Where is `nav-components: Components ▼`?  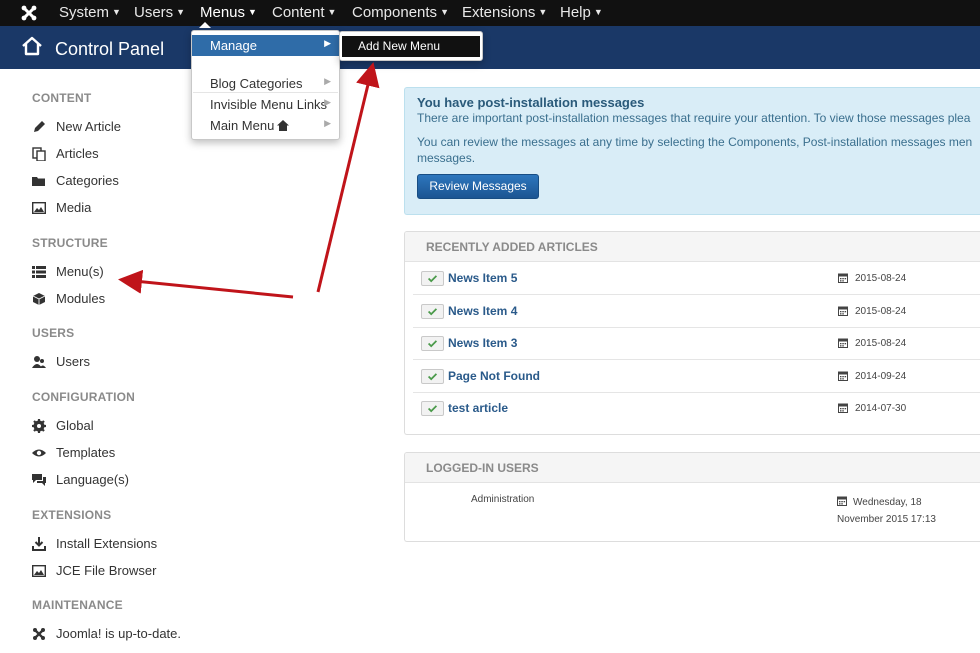 nav-components: Components ▼ is located at coordinates (400, 12).